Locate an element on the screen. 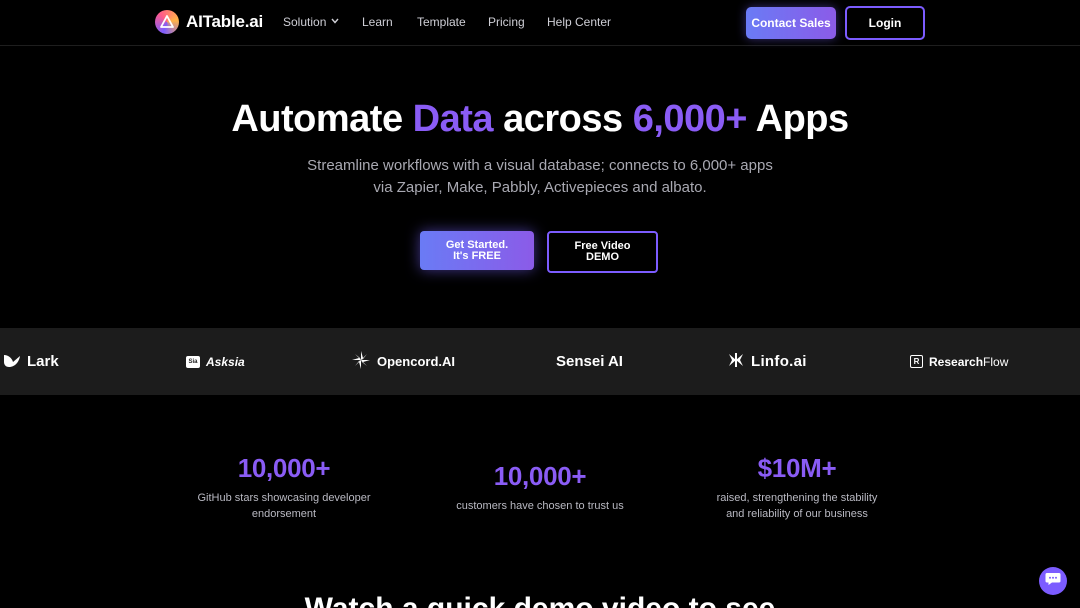  demo-label-line2: DEMO is located at coordinates (602, 257).